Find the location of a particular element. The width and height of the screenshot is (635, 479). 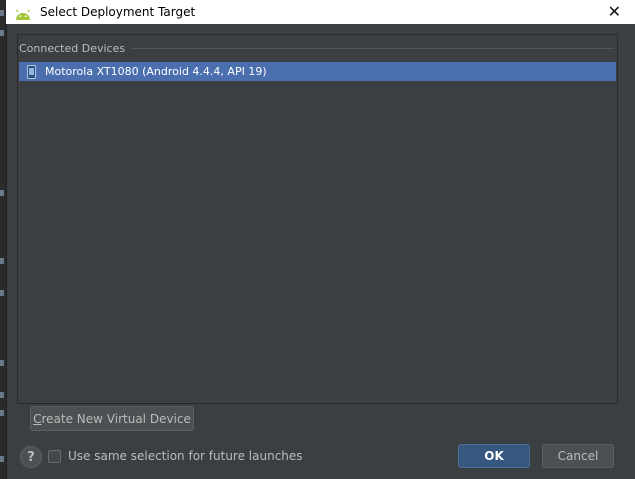

checkbox-label: Use same selection for future launches is located at coordinates (185, 456).